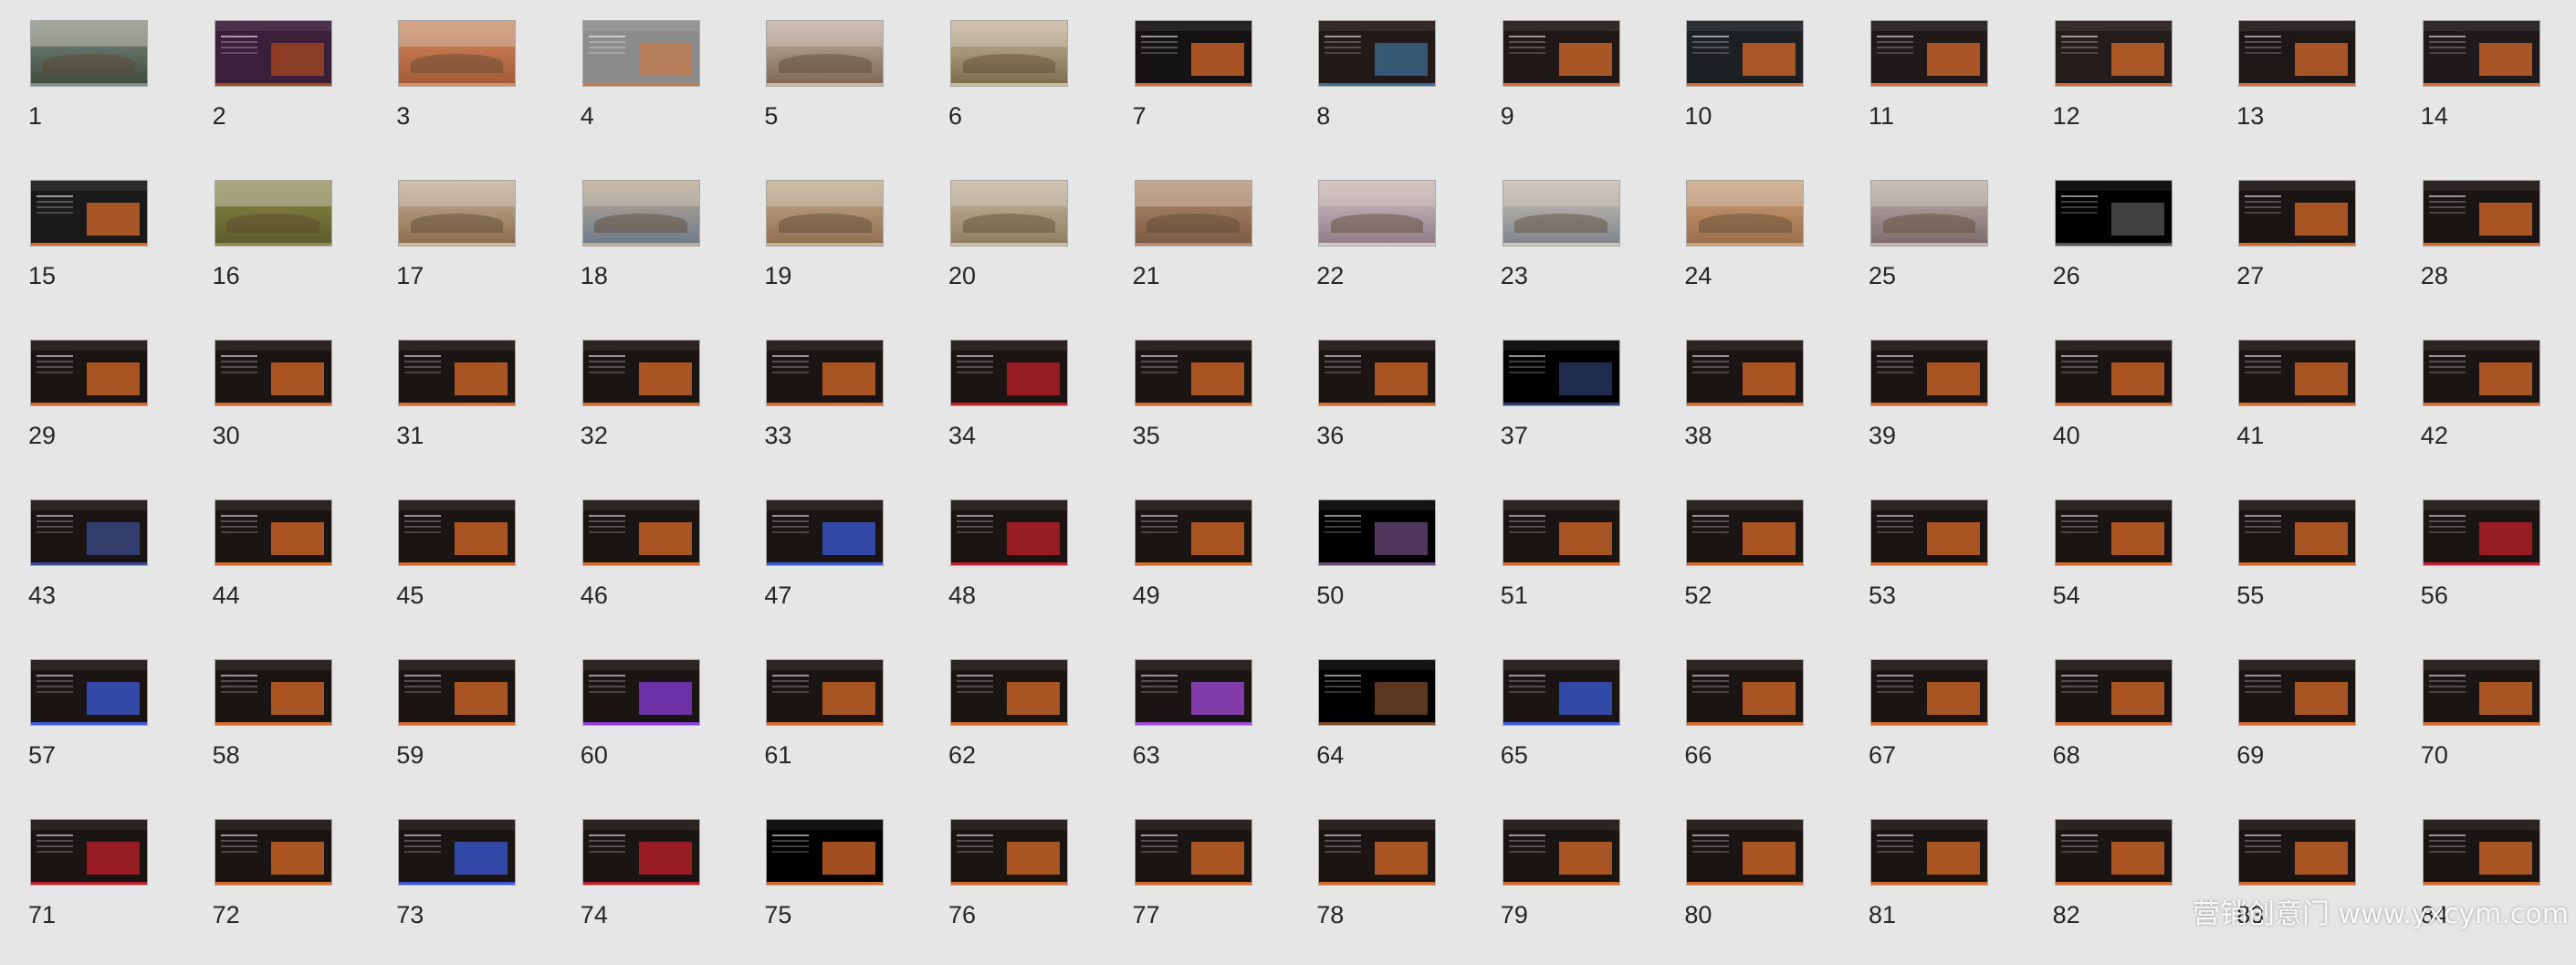  What do you see at coordinates (663, 253) in the screenshot?
I see `slide-thumbnail-item: 18` at bounding box center [663, 253].